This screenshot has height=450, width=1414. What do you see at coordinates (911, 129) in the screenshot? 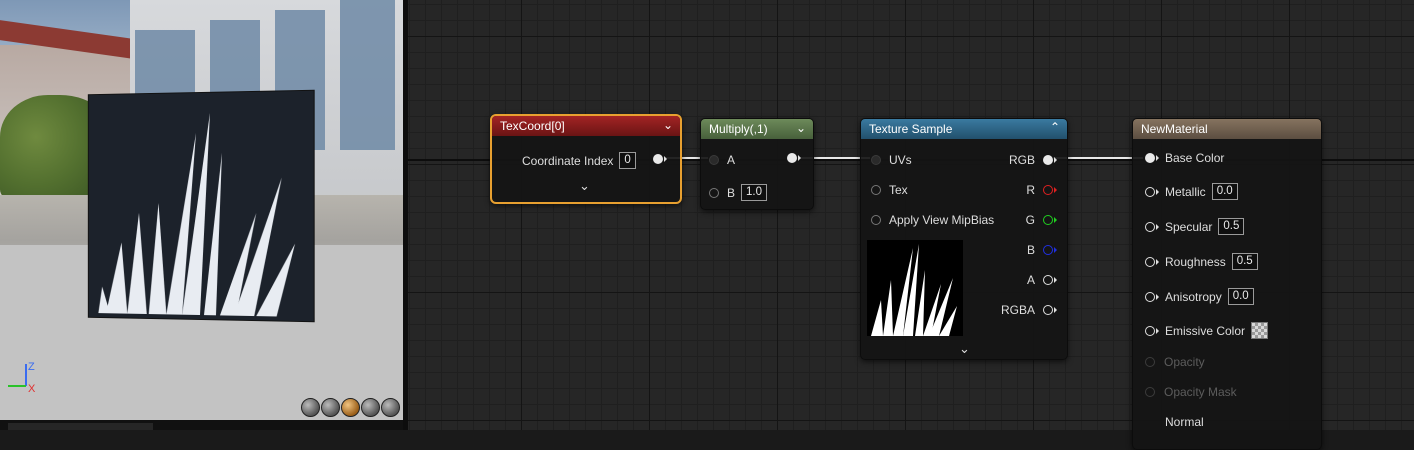
I see `node-title: Texture Sample` at bounding box center [911, 129].